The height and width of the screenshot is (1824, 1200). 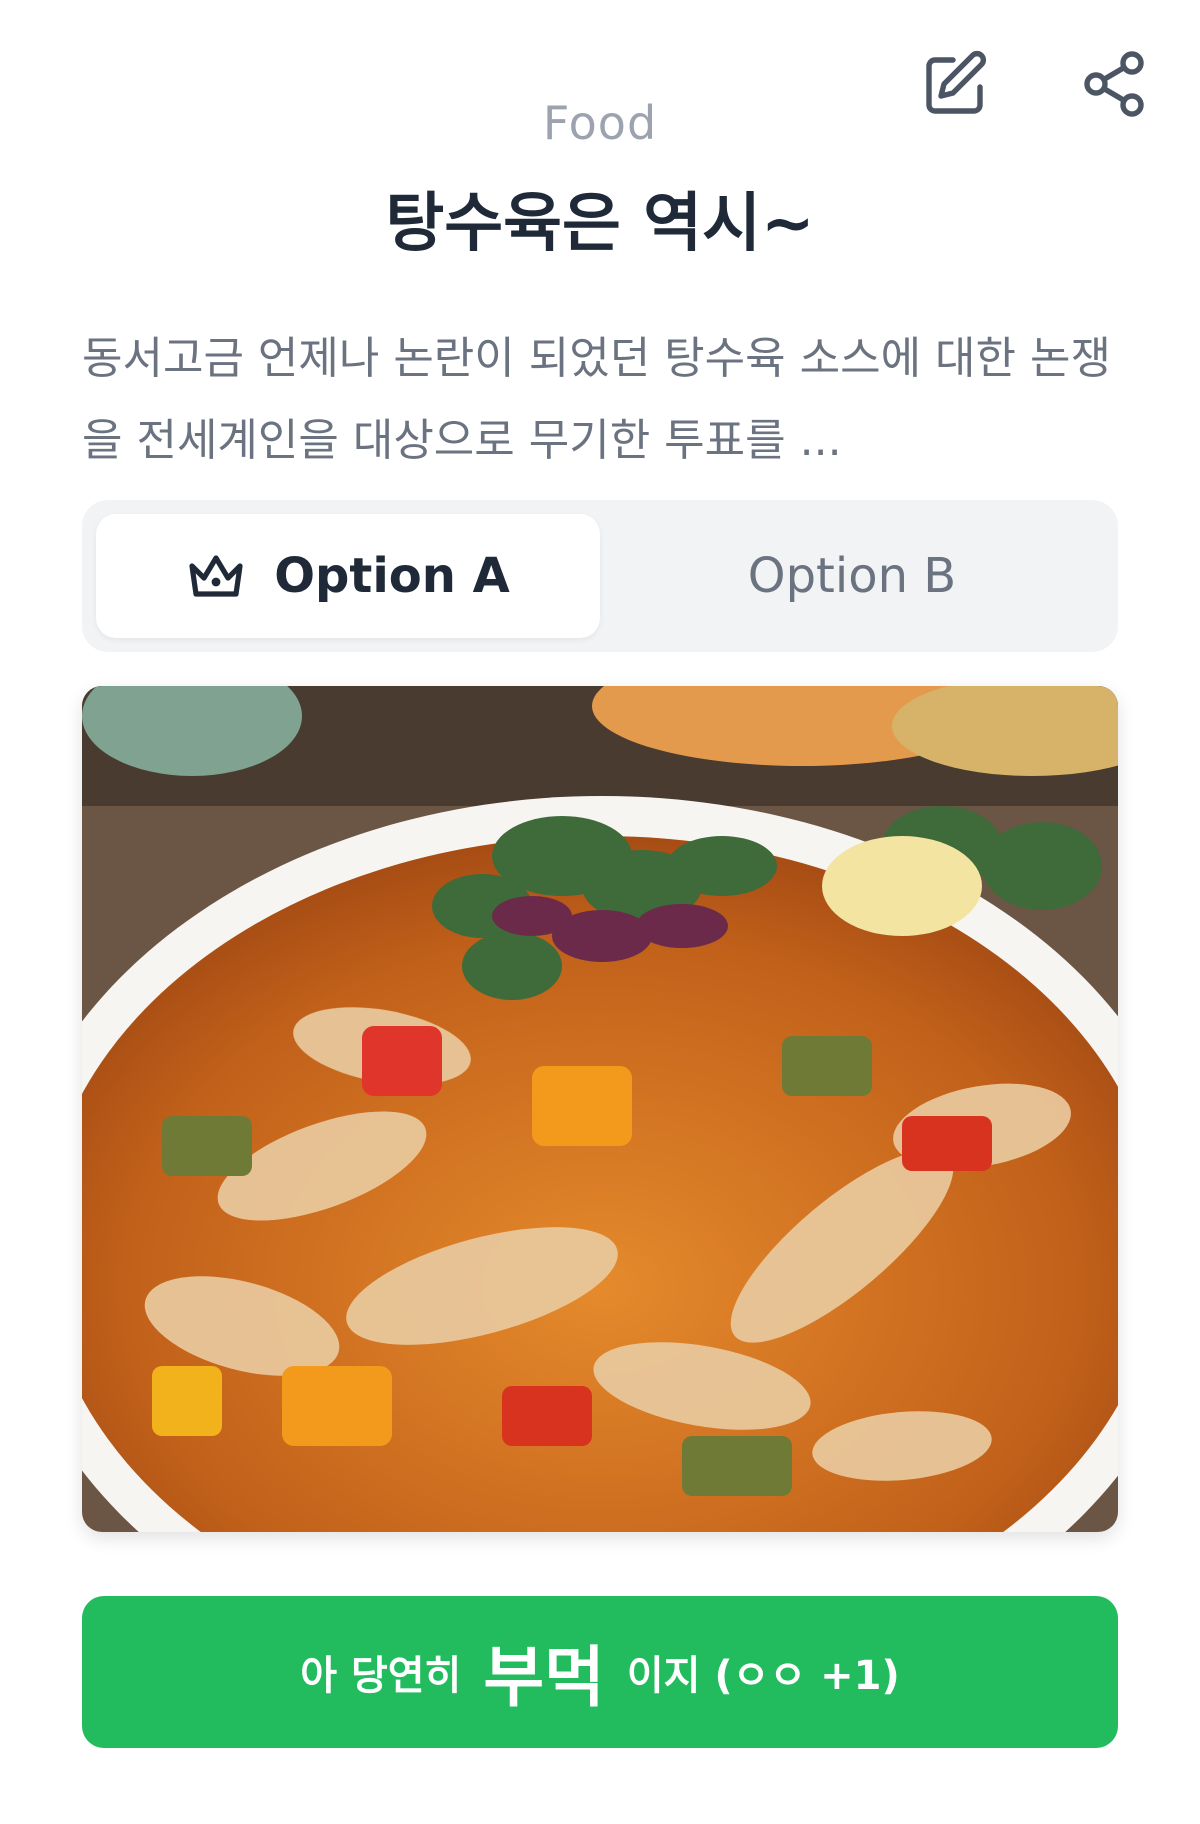 What do you see at coordinates (392, 576) in the screenshot?
I see `option-a-label: Option A` at bounding box center [392, 576].